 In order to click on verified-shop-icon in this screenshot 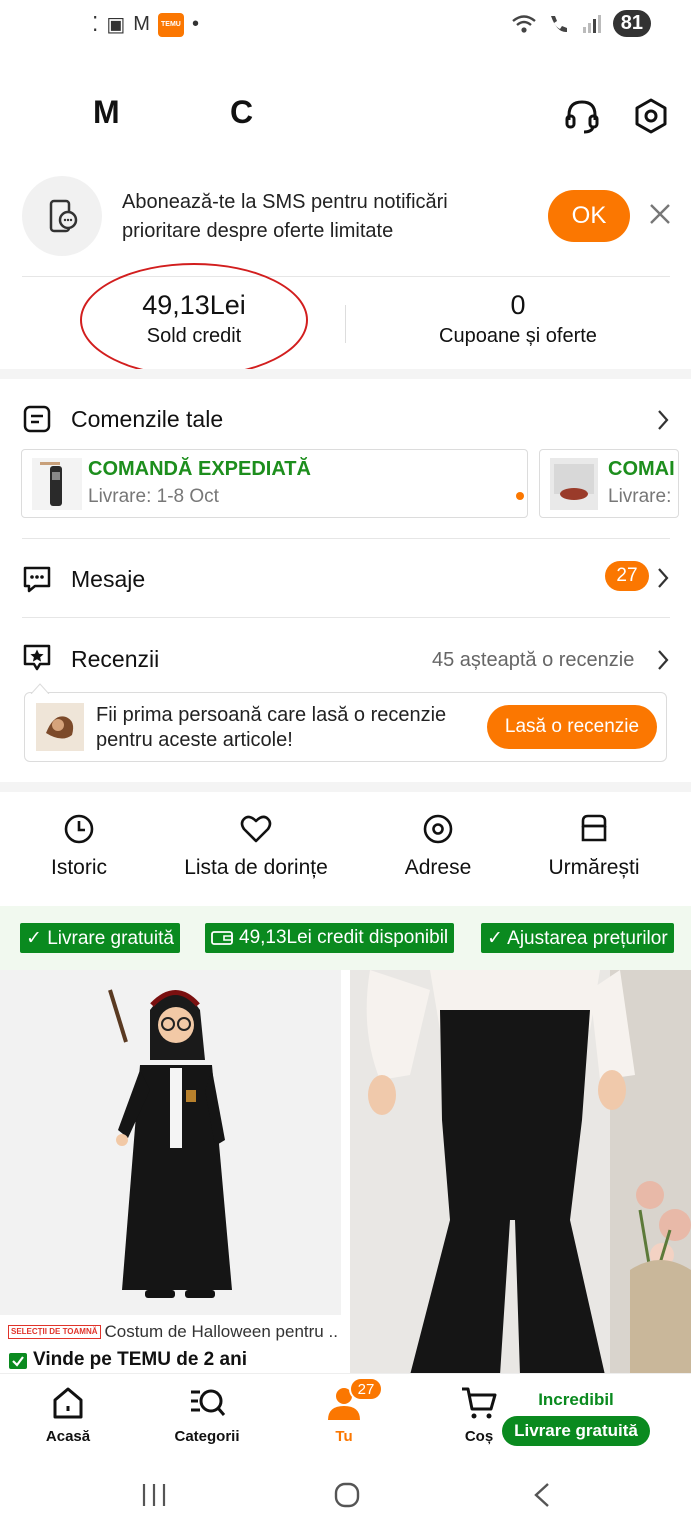, I will do `click(18, 1361)`.